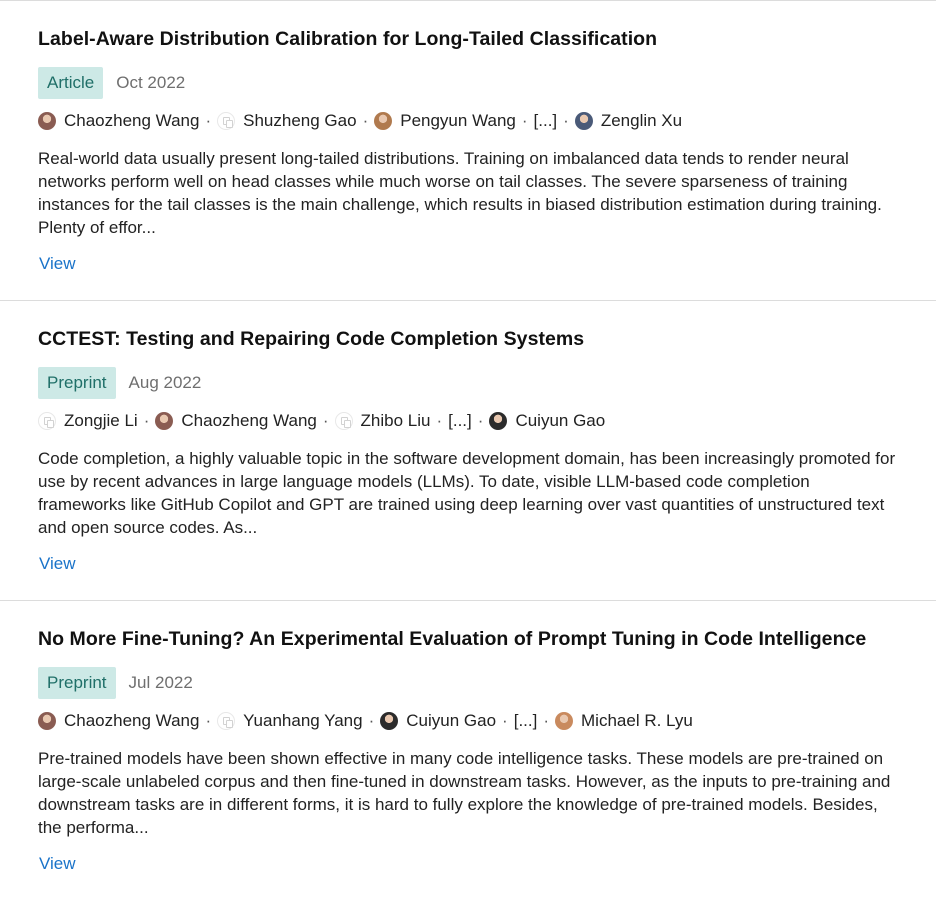  Describe the element at coordinates (641, 120) in the screenshot. I see `author-name: Zenglin Xu` at that location.